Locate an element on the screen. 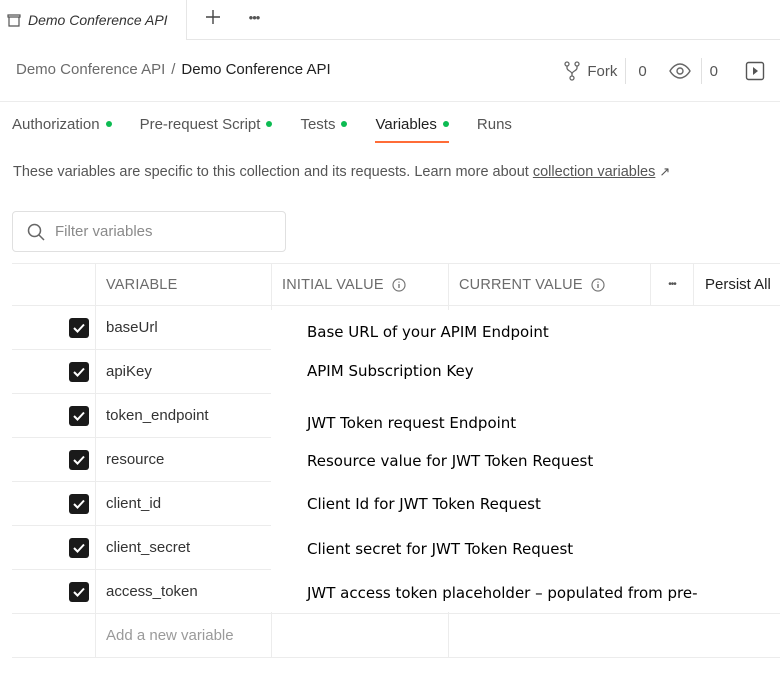 This screenshot has width=780, height=675. annotation-client-secret: Client secret for JWT Token Request is located at coordinates (440, 549).